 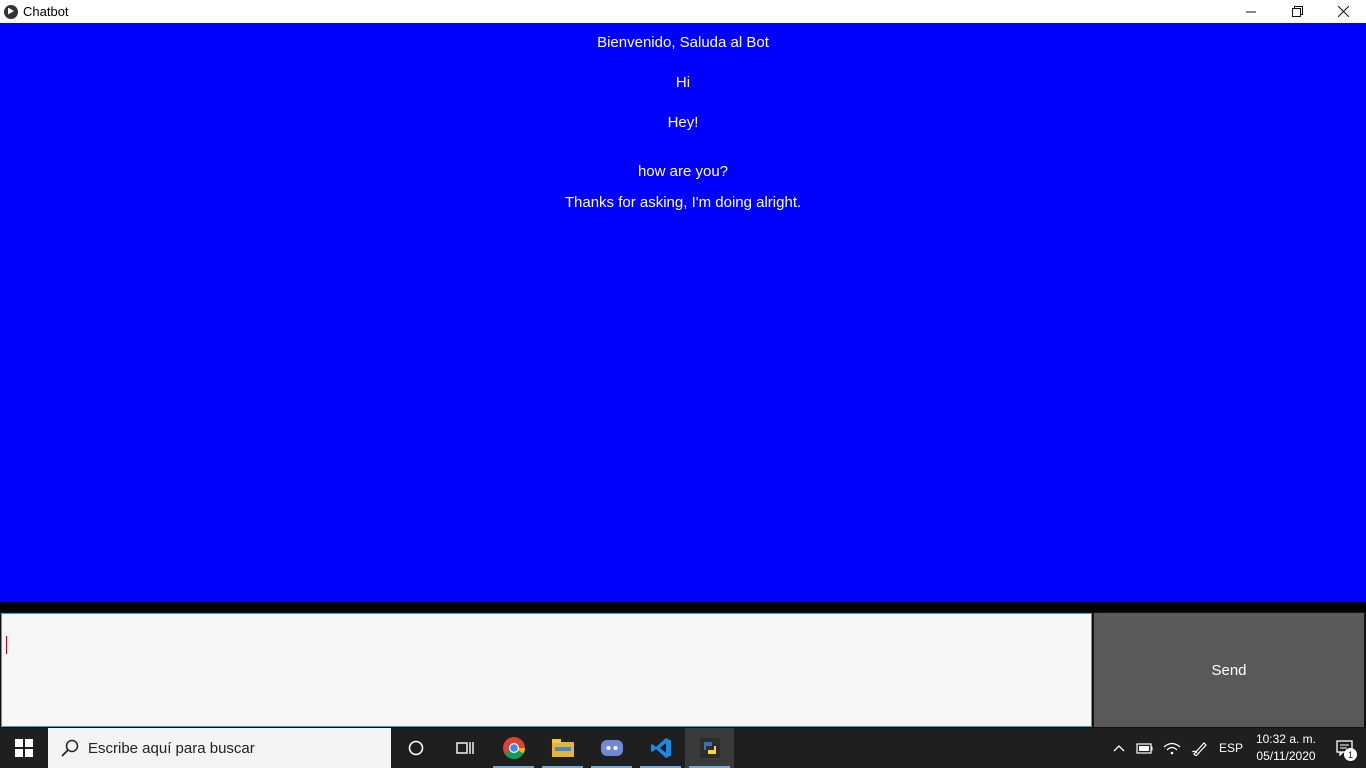 I want to click on file-explorer-icon, so click(x=562, y=748).